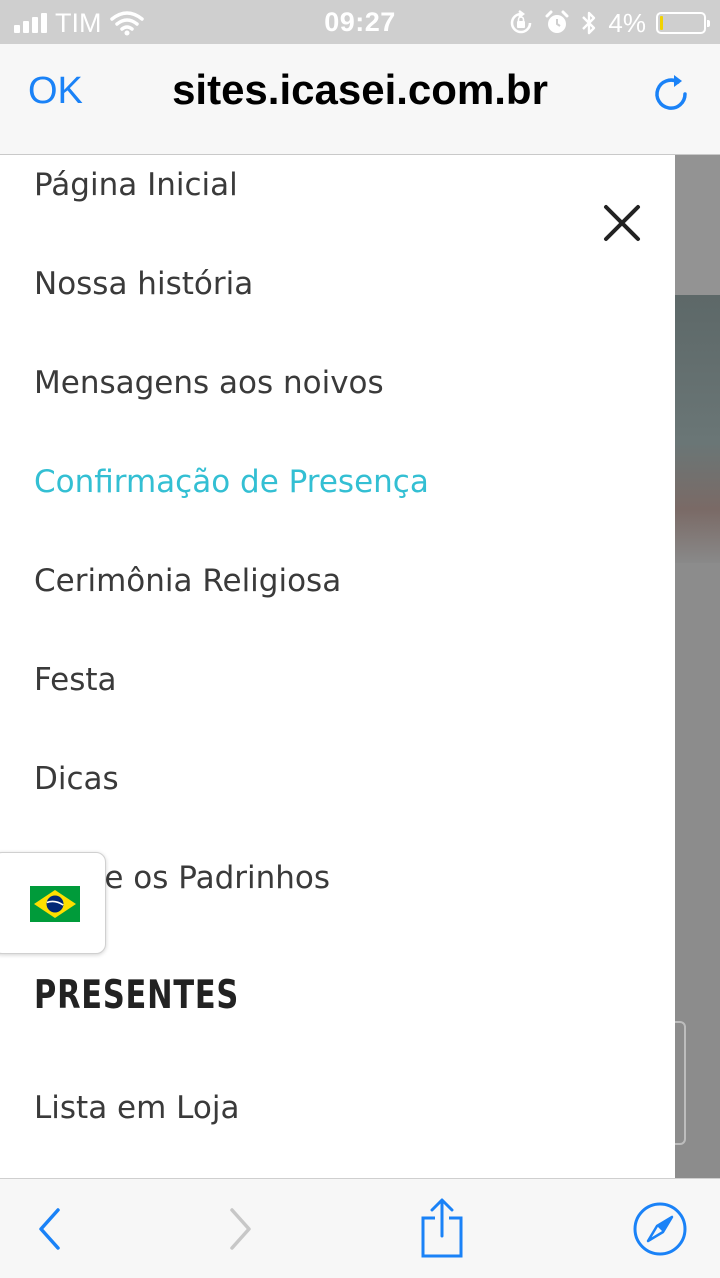 The width and height of the screenshot is (720, 1278). I want to click on orientation-lock-icon, so click(521, 22).